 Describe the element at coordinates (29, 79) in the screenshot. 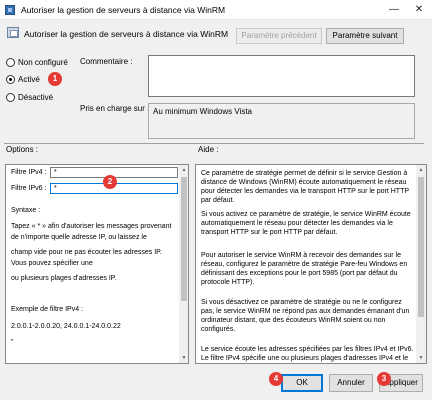

I see `radio-enabled-label: Activé` at that location.